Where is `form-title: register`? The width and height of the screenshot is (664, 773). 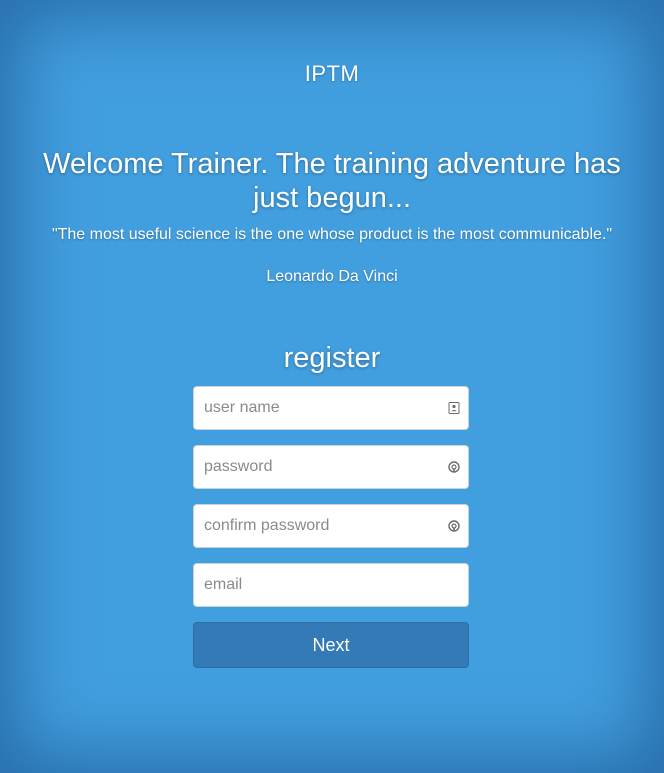 form-title: register is located at coordinates (332, 358).